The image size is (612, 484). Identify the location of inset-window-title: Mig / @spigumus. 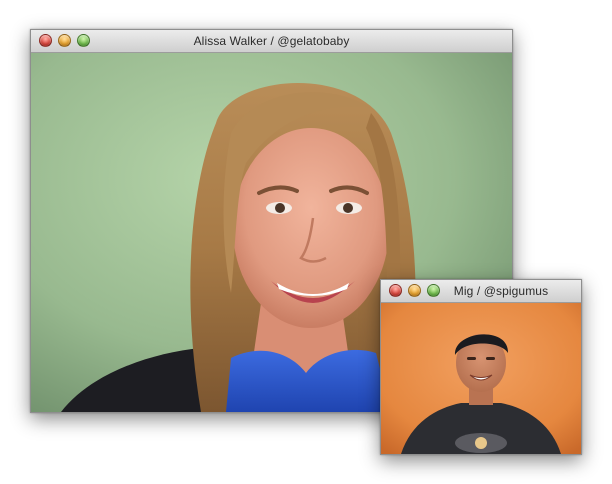
(501, 291).